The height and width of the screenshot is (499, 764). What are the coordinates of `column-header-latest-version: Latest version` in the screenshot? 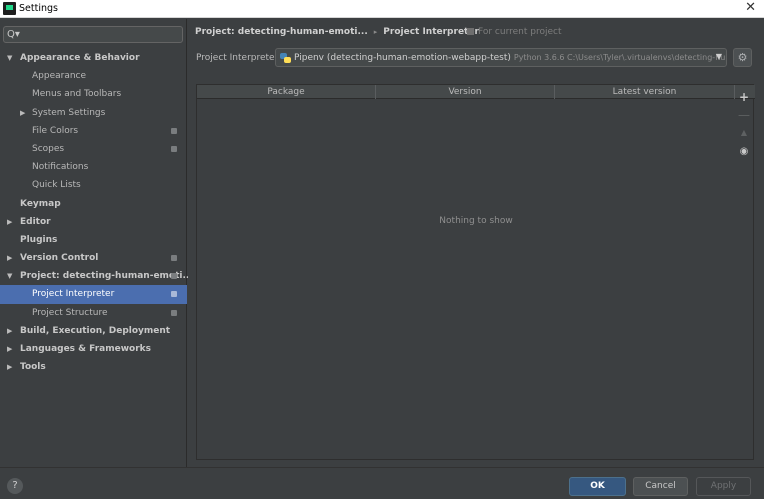 It's located at (645, 92).